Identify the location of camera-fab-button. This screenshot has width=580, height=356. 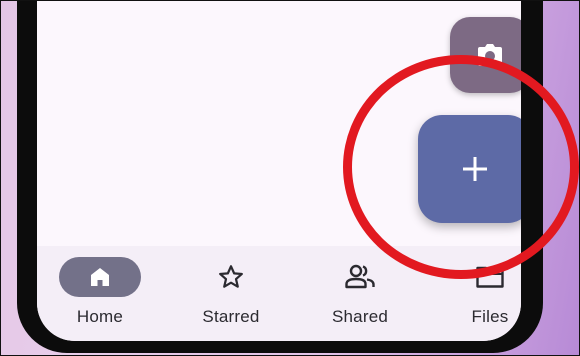
(485, 55).